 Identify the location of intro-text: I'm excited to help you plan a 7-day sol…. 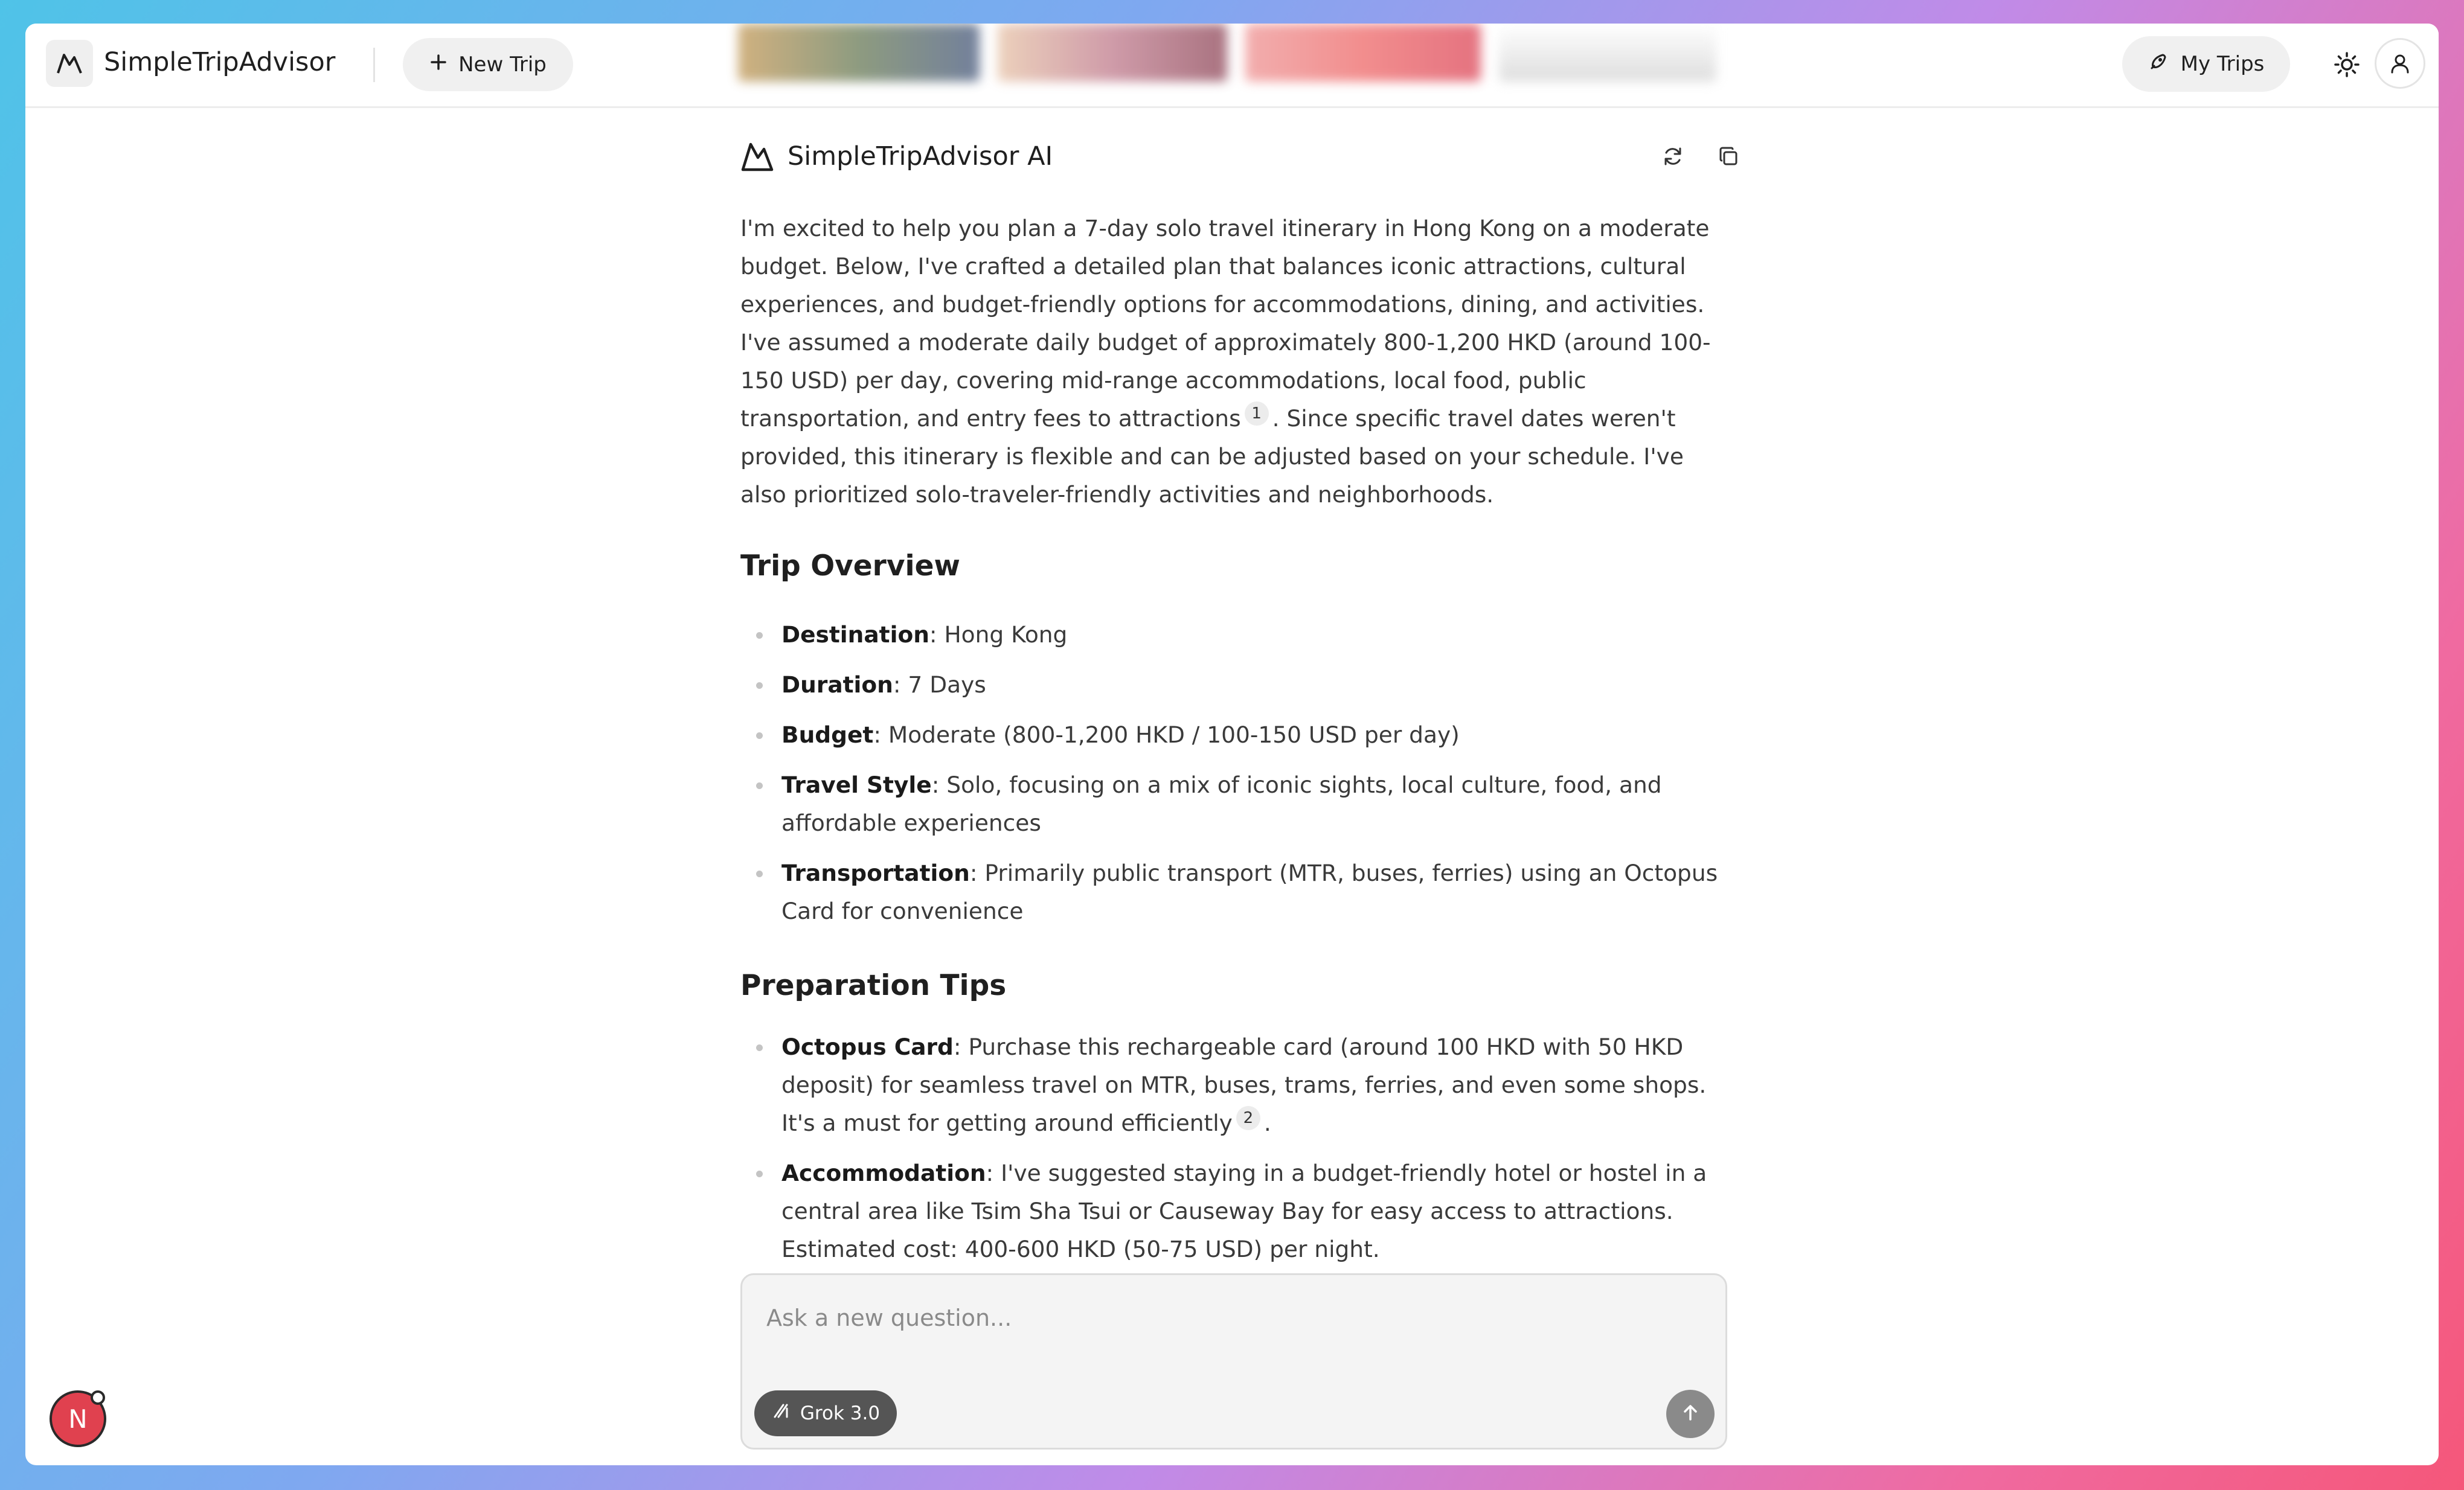
(1225, 323).